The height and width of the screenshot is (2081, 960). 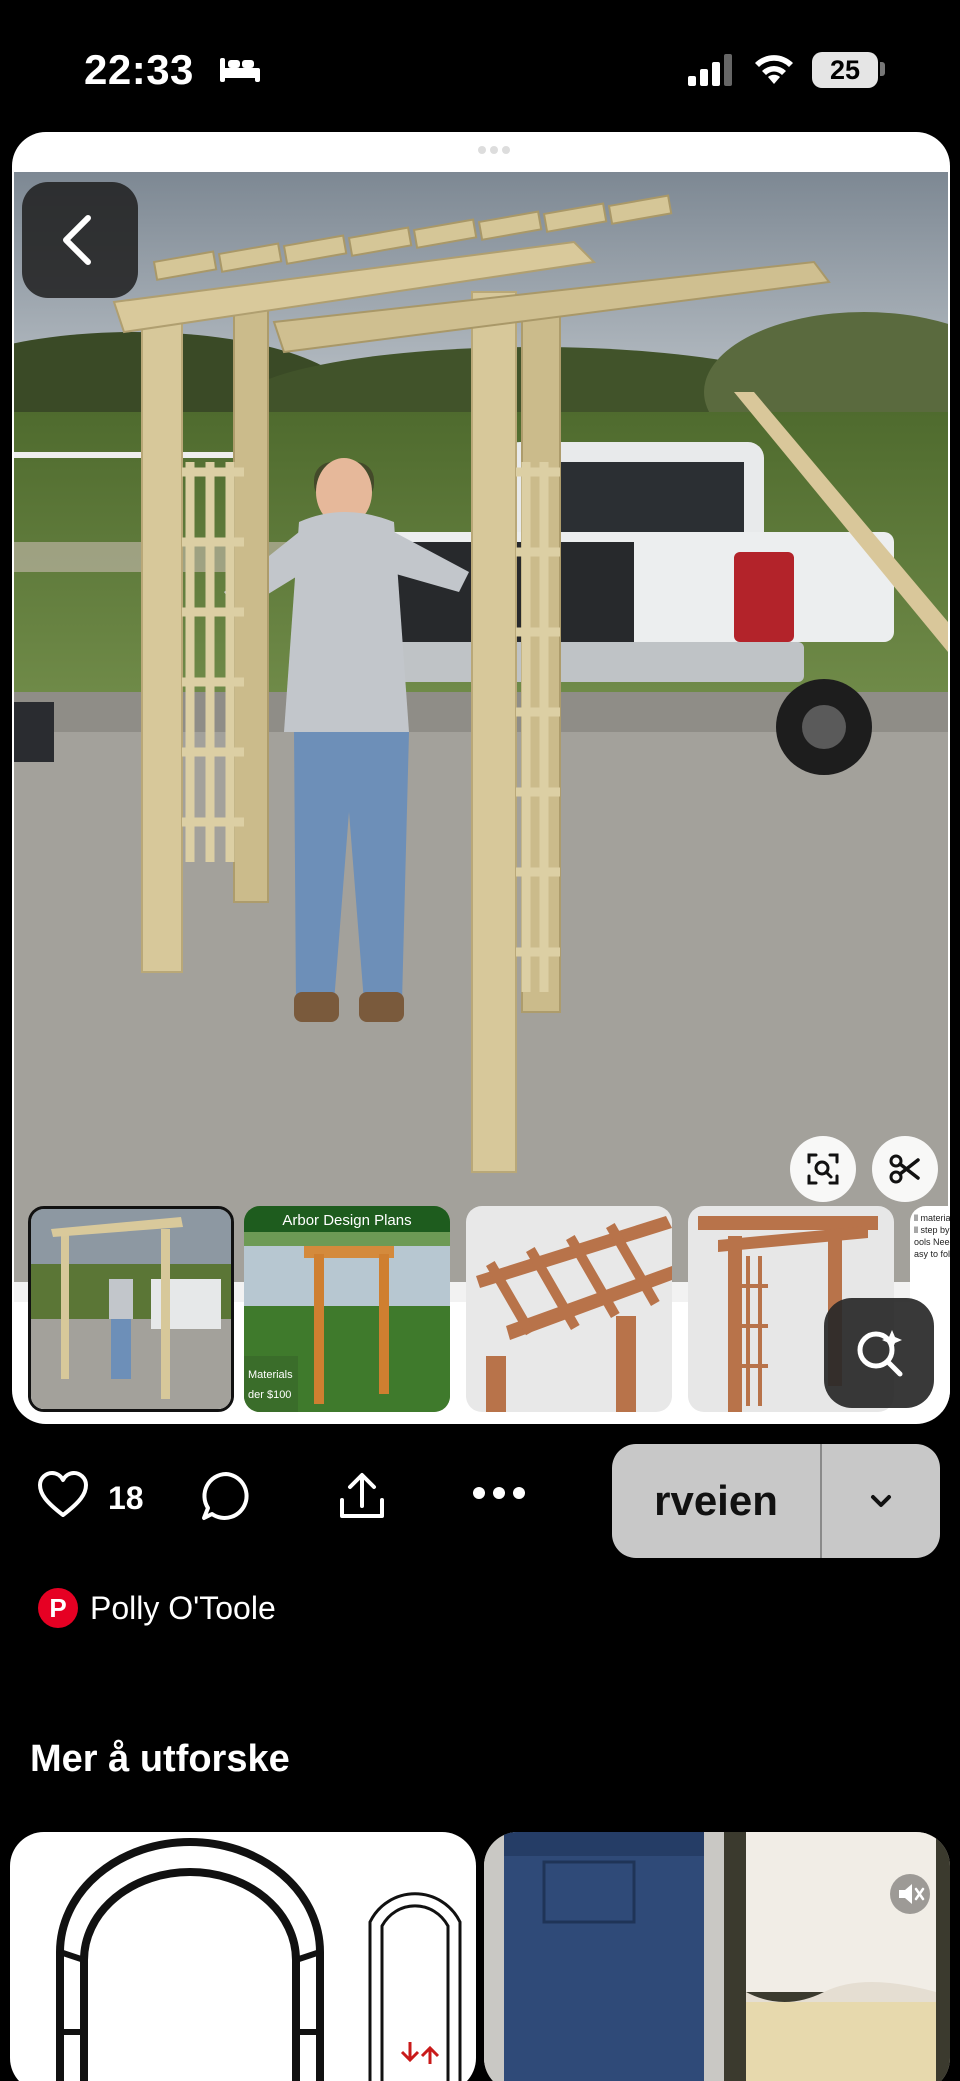 I want to click on sleep-bed-icon, so click(x=240, y=70).